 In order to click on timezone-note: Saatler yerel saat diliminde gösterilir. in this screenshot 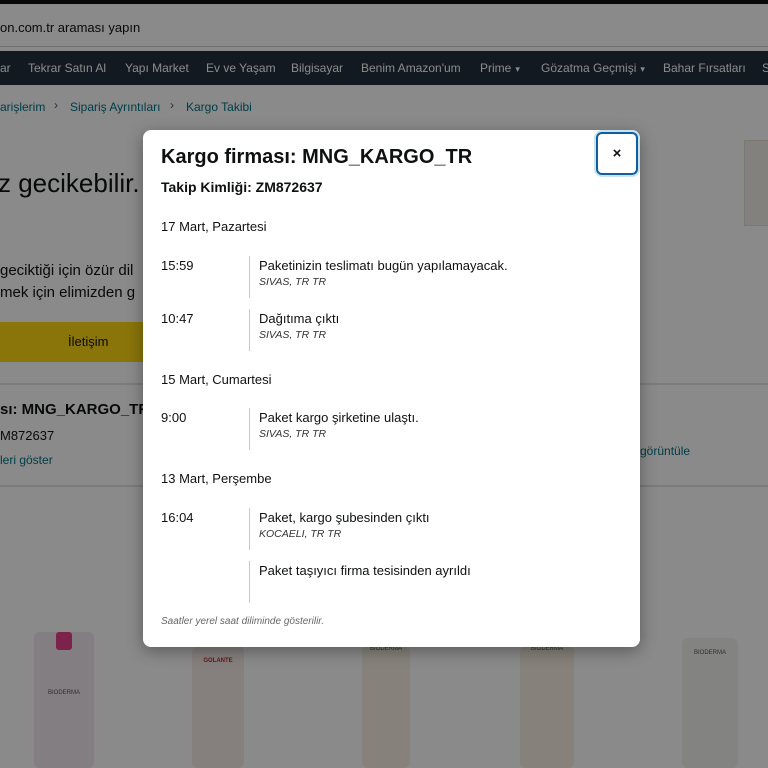, I will do `click(243, 621)`.